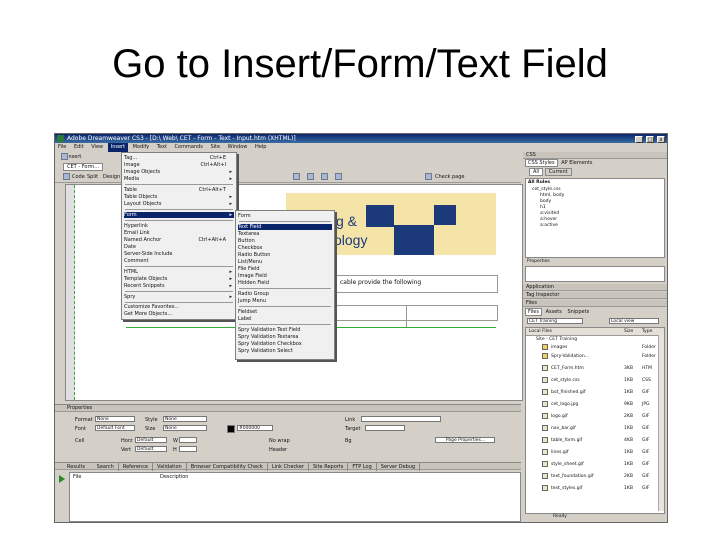  Describe the element at coordinates (596, 416) in the screenshot. I see `file-row: logo.gif 2KB GIF` at that location.